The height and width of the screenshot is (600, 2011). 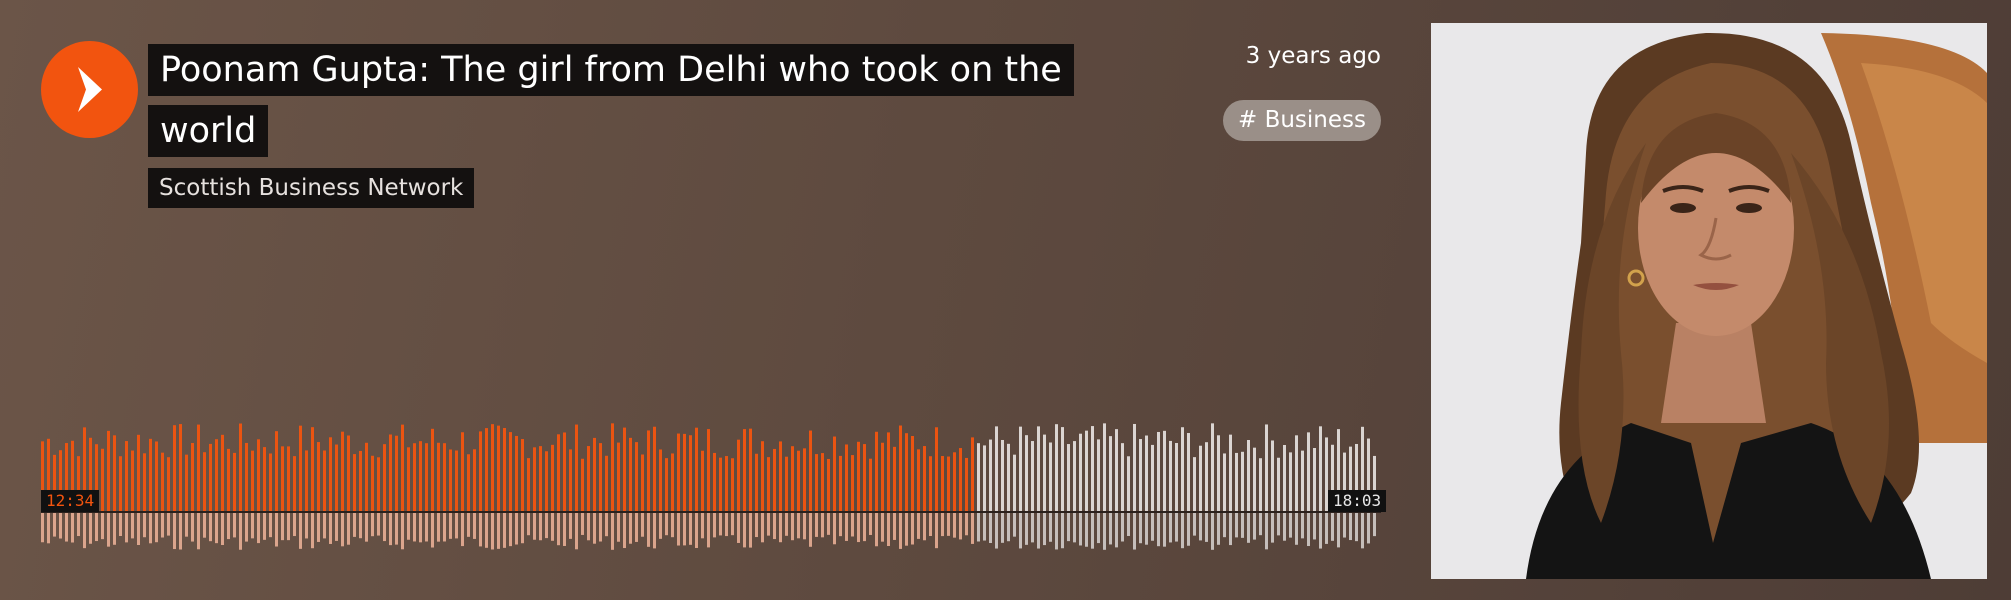 I want to click on genre-tag: # Business, so click(x=1301, y=120).